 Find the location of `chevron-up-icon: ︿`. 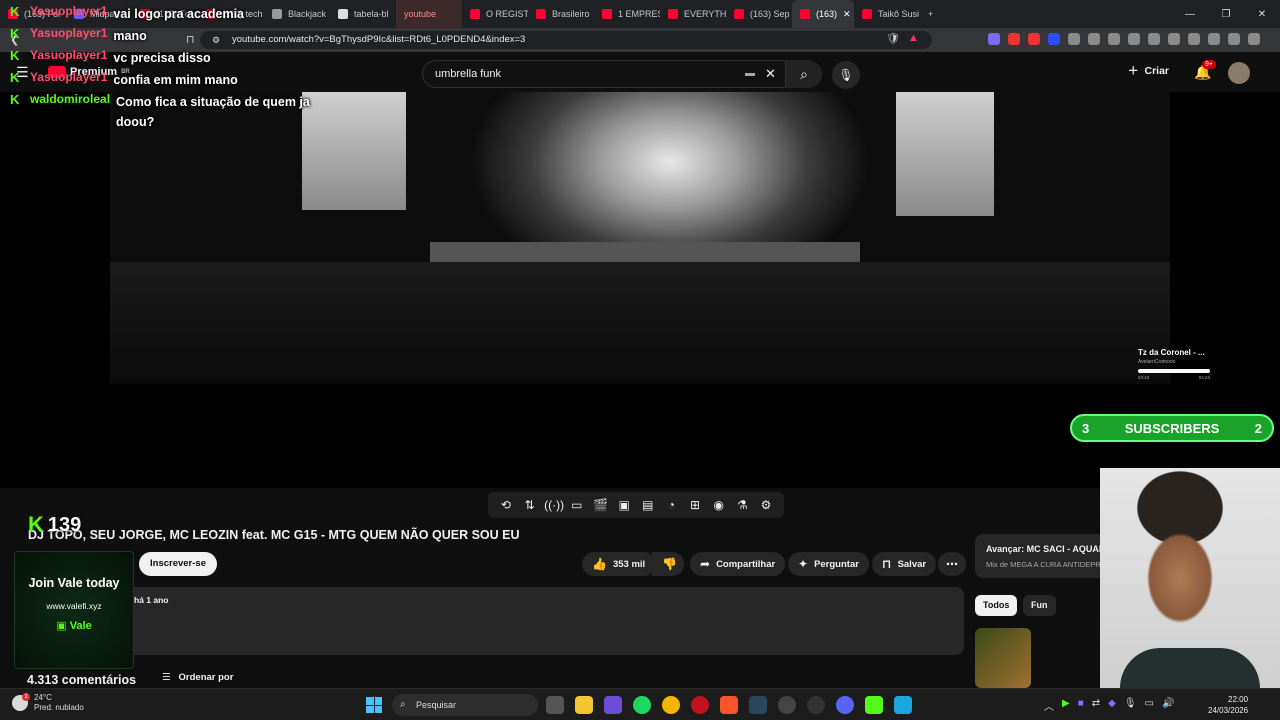

chevron-up-icon: ︿ is located at coordinates (1049, 705).